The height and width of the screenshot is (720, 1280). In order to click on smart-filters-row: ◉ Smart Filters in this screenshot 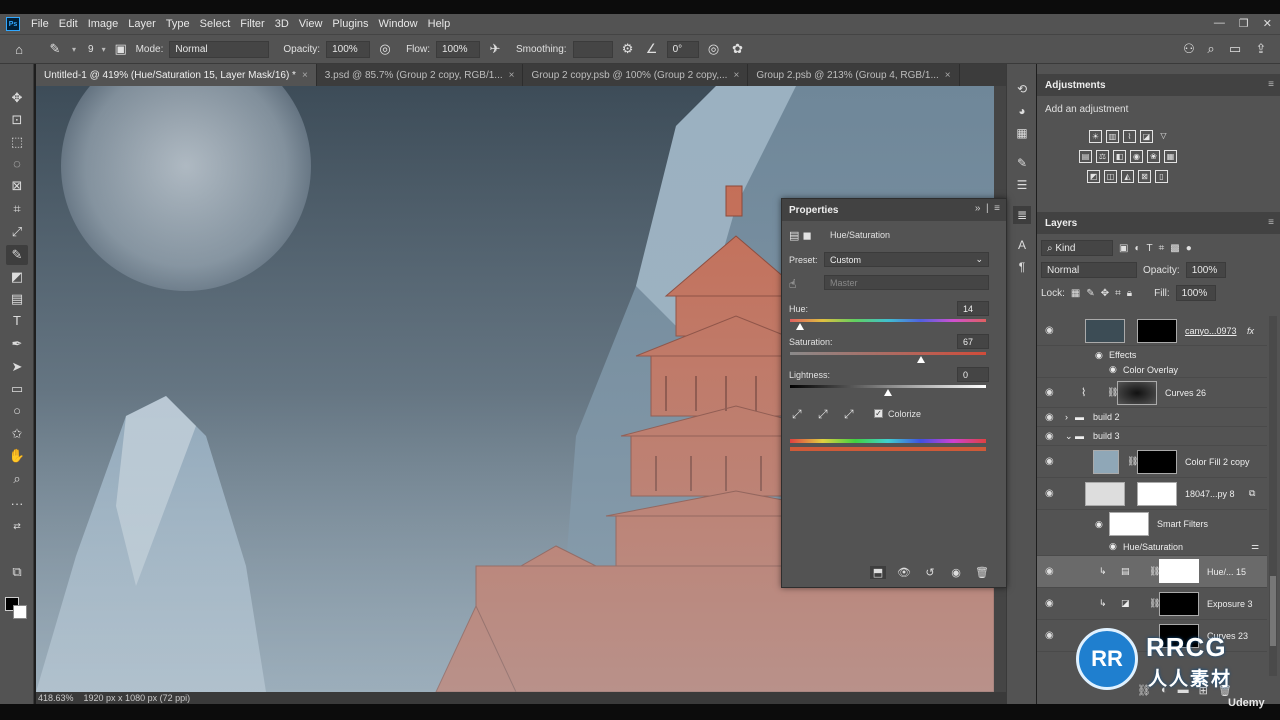, I will do `click(1152, 524)`.